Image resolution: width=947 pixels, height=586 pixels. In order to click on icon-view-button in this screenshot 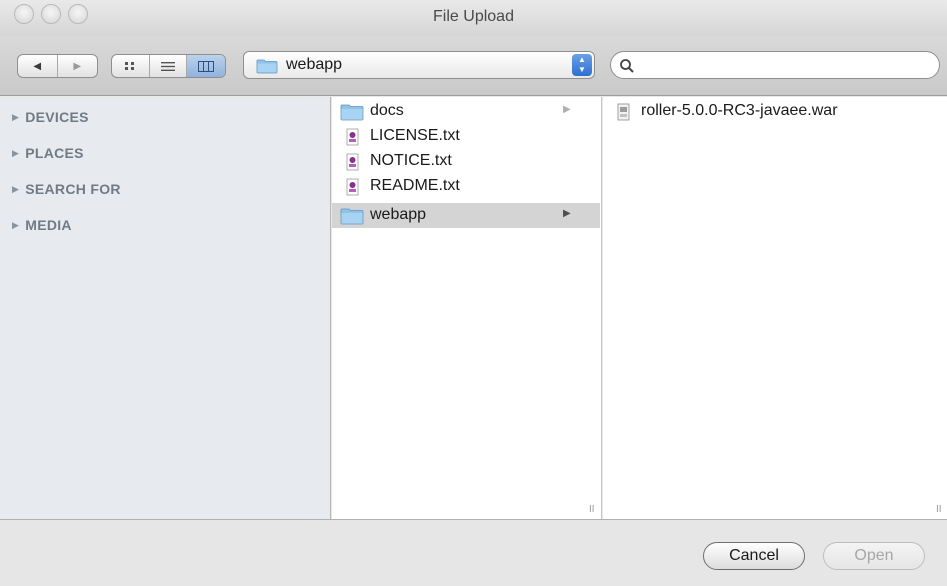, I will do `click(131, 66)`.